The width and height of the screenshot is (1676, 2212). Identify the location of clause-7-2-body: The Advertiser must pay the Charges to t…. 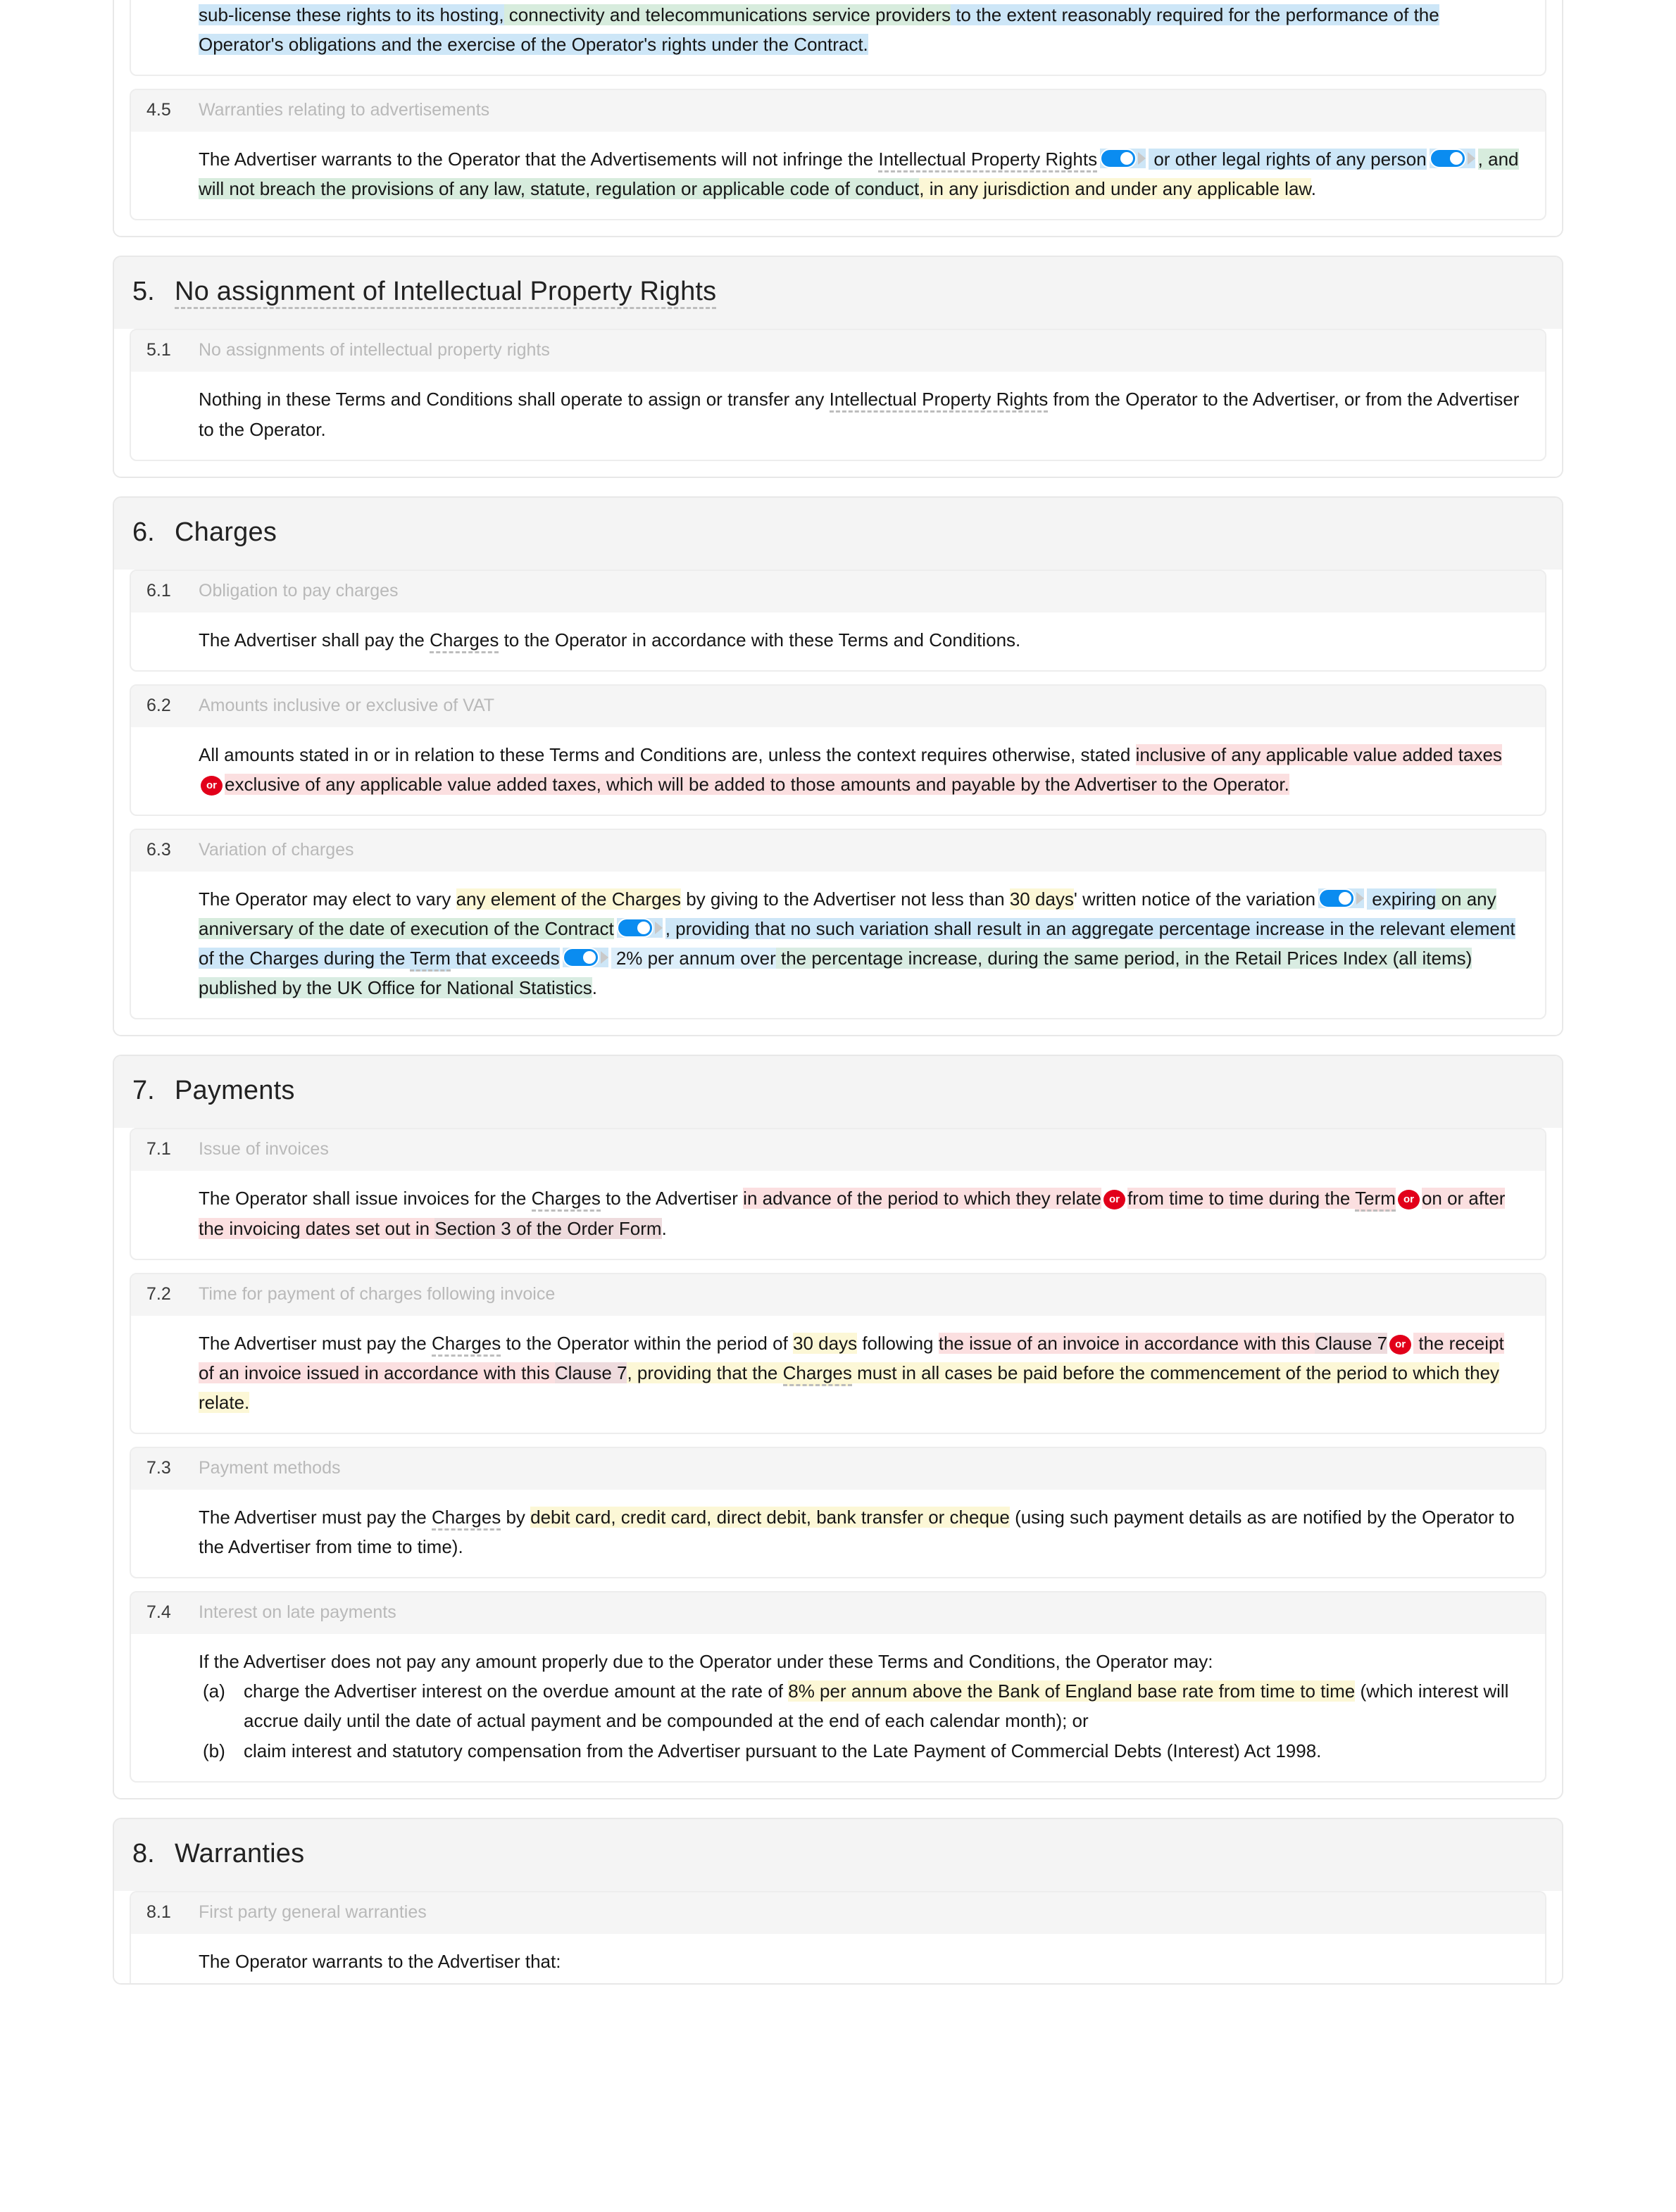
(838, 1374).